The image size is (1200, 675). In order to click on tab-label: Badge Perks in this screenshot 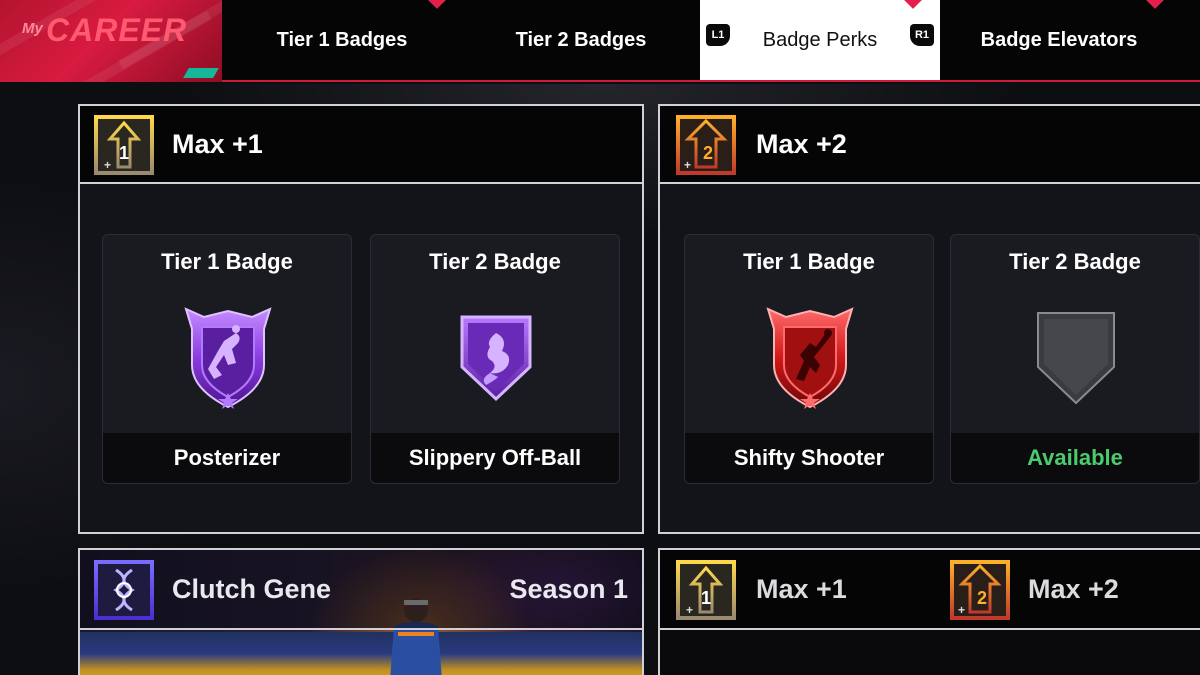, I will do `click(820, 39)`.